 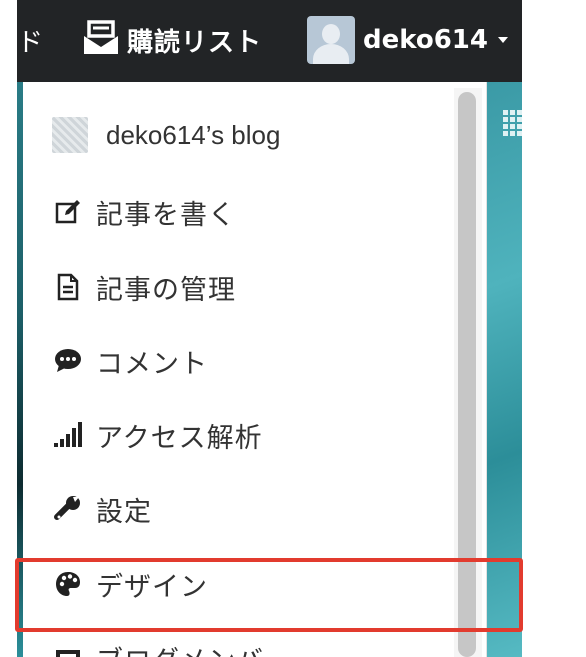 What do you see at coordinates (166, 215) in the screenshot?
I see `menu-item-label: 記事を書く` at bounding box center [166, 215].